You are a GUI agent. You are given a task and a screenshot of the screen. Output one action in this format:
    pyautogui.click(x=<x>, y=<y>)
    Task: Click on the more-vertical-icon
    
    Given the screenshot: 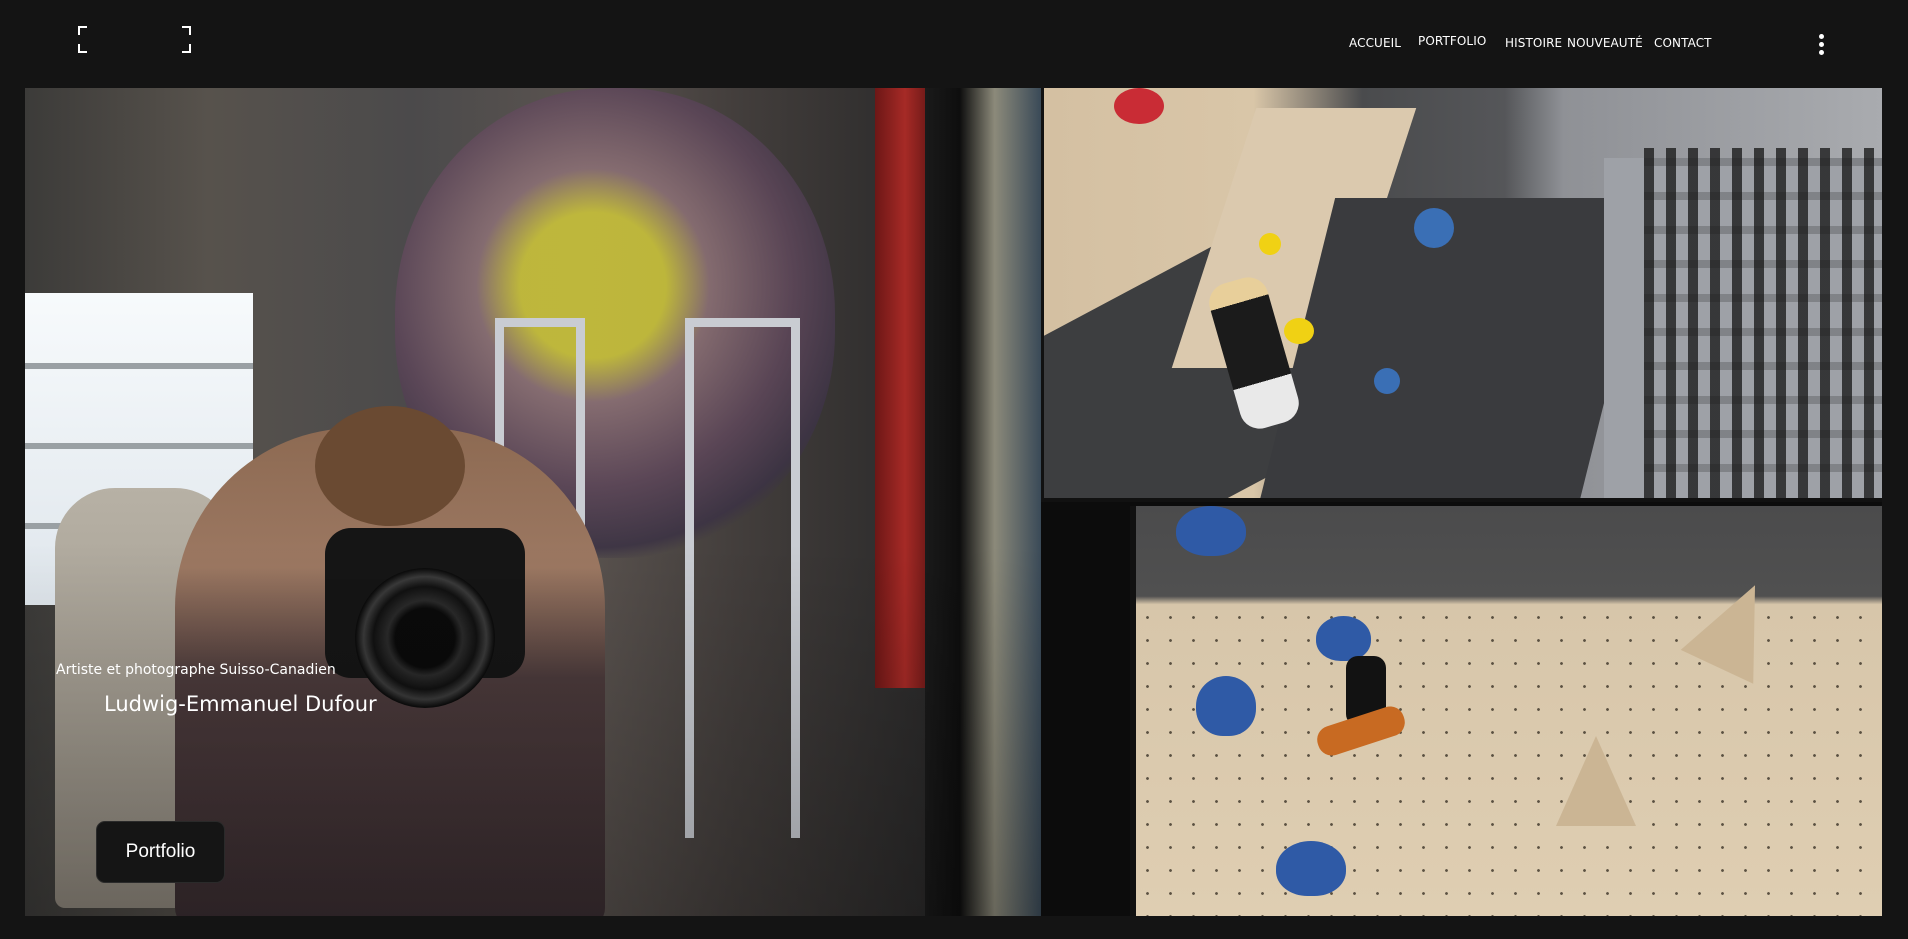 What is the action you would take?
    pyautogui.click(x=1822, y=44)
    